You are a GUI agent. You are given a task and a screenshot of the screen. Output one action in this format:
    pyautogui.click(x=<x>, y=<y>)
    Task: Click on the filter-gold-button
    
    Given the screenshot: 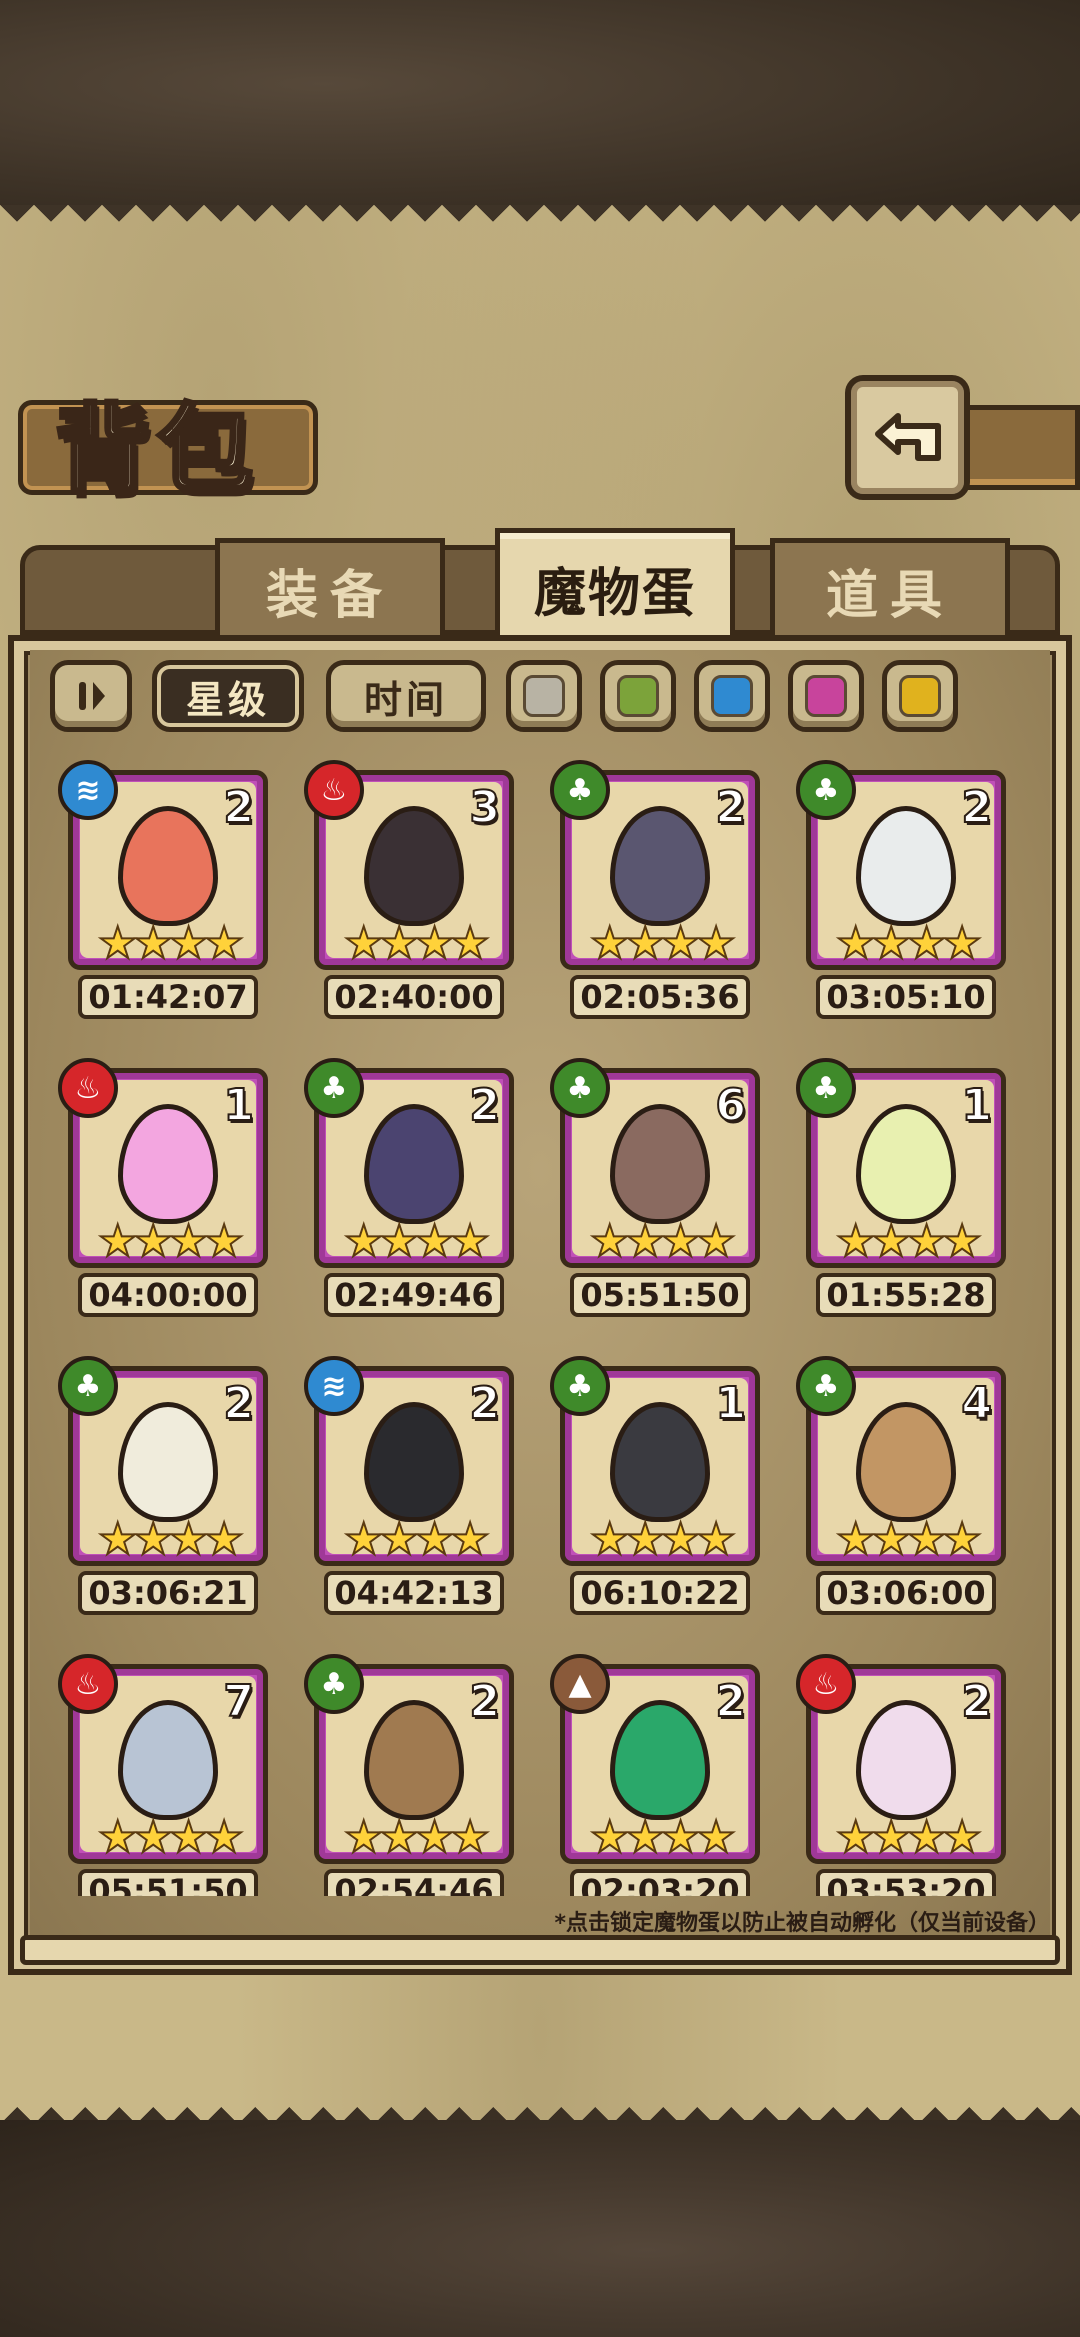 What is the action you would take?
    pyautogui.click(x=920, y=696)
    